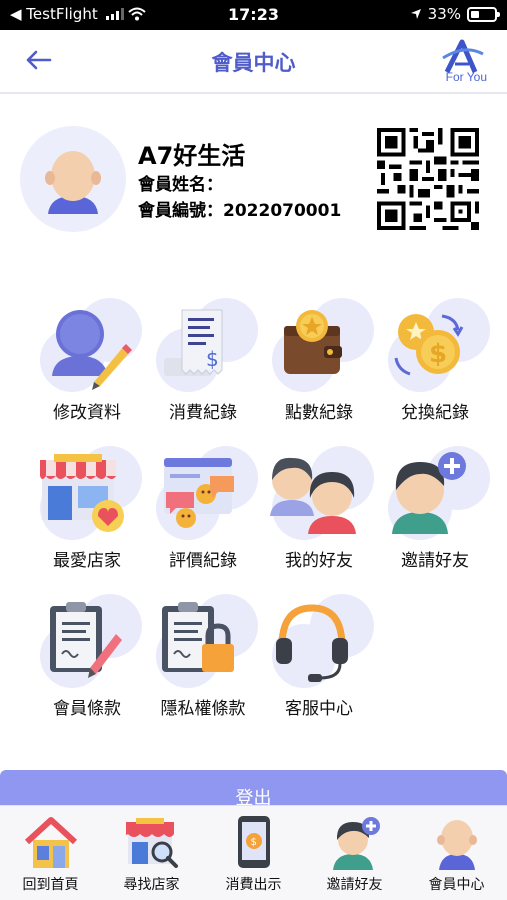  Describe the element at coordinates (180, 185) in the screenshot. I see `member-name-label: 會員姓名：` at that location.